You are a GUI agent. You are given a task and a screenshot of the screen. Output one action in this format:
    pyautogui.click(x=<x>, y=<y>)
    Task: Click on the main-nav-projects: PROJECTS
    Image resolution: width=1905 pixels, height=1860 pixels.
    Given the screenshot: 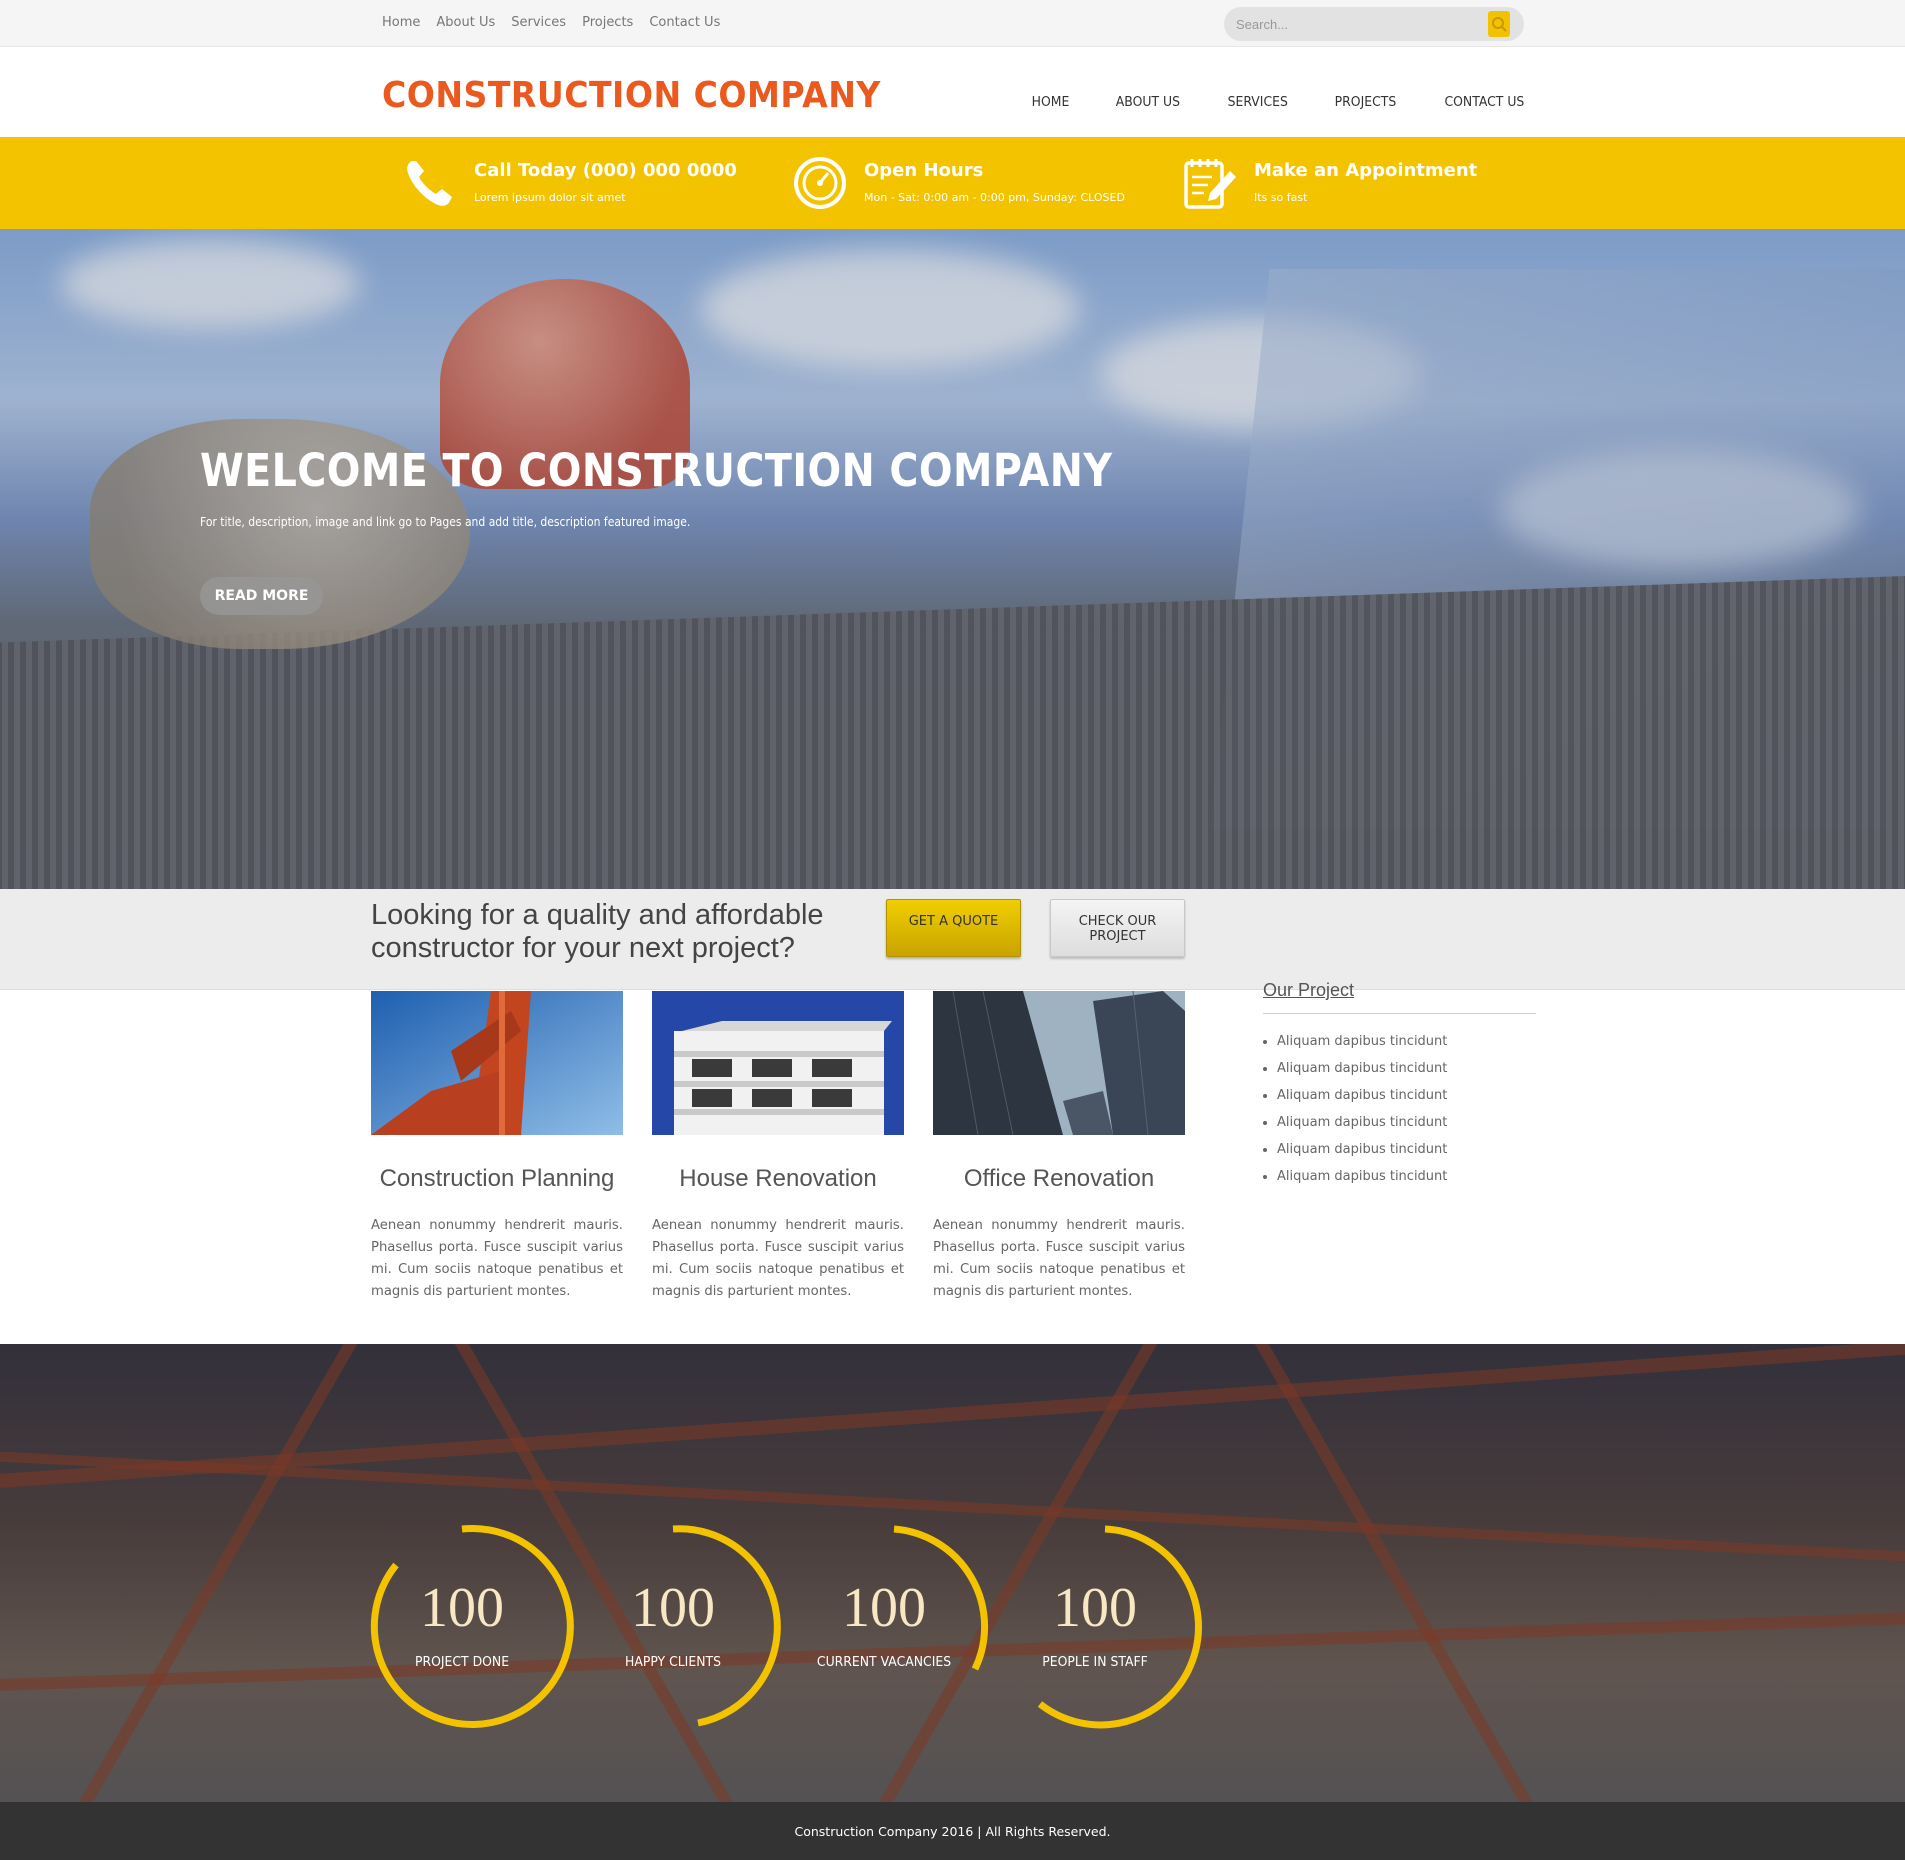 What is the action you would take?
    pyautogui.click(x=1366, y=102)
    